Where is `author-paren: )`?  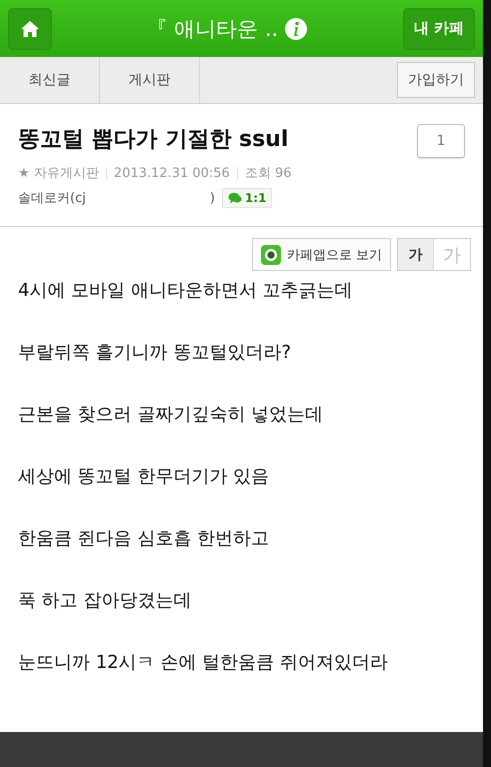 author-paren: ) is located at coordinates (212, 198).